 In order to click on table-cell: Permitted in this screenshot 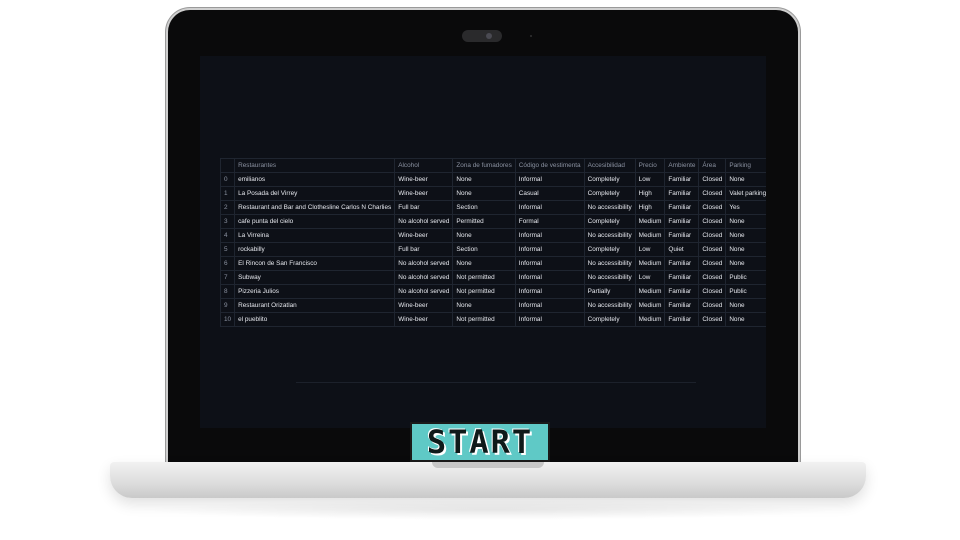, I will do `click(484, 221)`.